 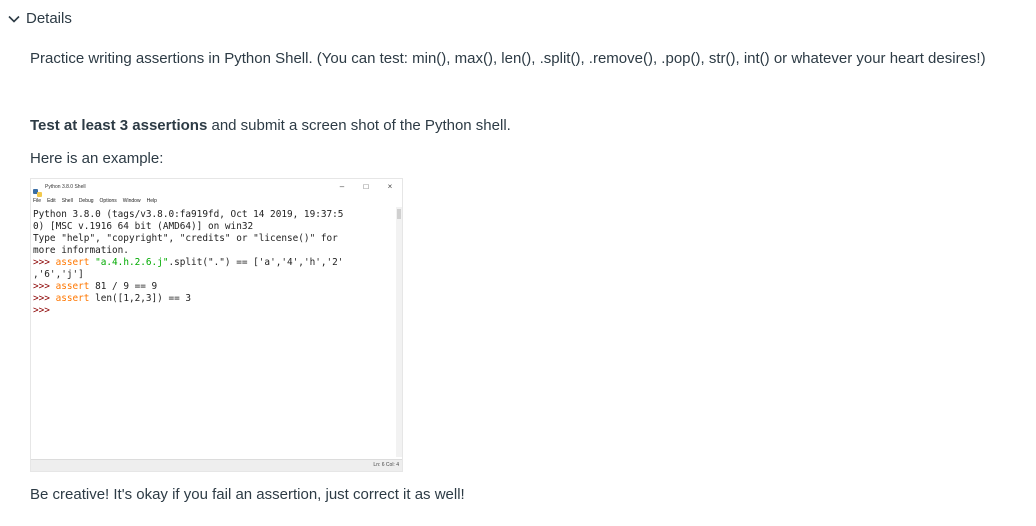 I want to click on assert-line-2: >>> assert 81 / 9 == 9, so click(x=188, y=287).